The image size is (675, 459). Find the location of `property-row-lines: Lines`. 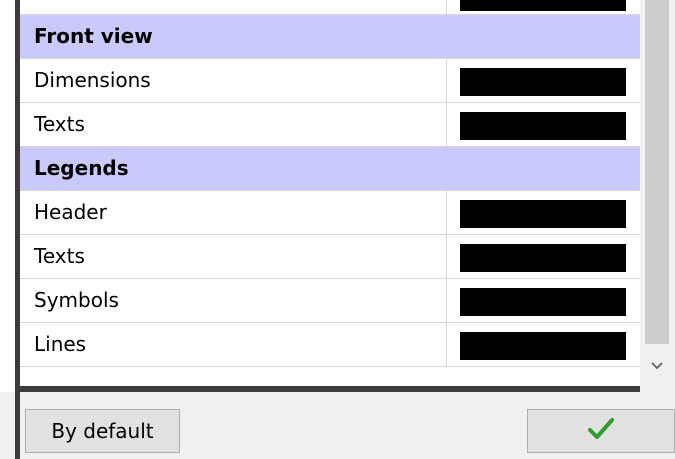

property-row-lines: Lines is located at coordinates (330, 345).